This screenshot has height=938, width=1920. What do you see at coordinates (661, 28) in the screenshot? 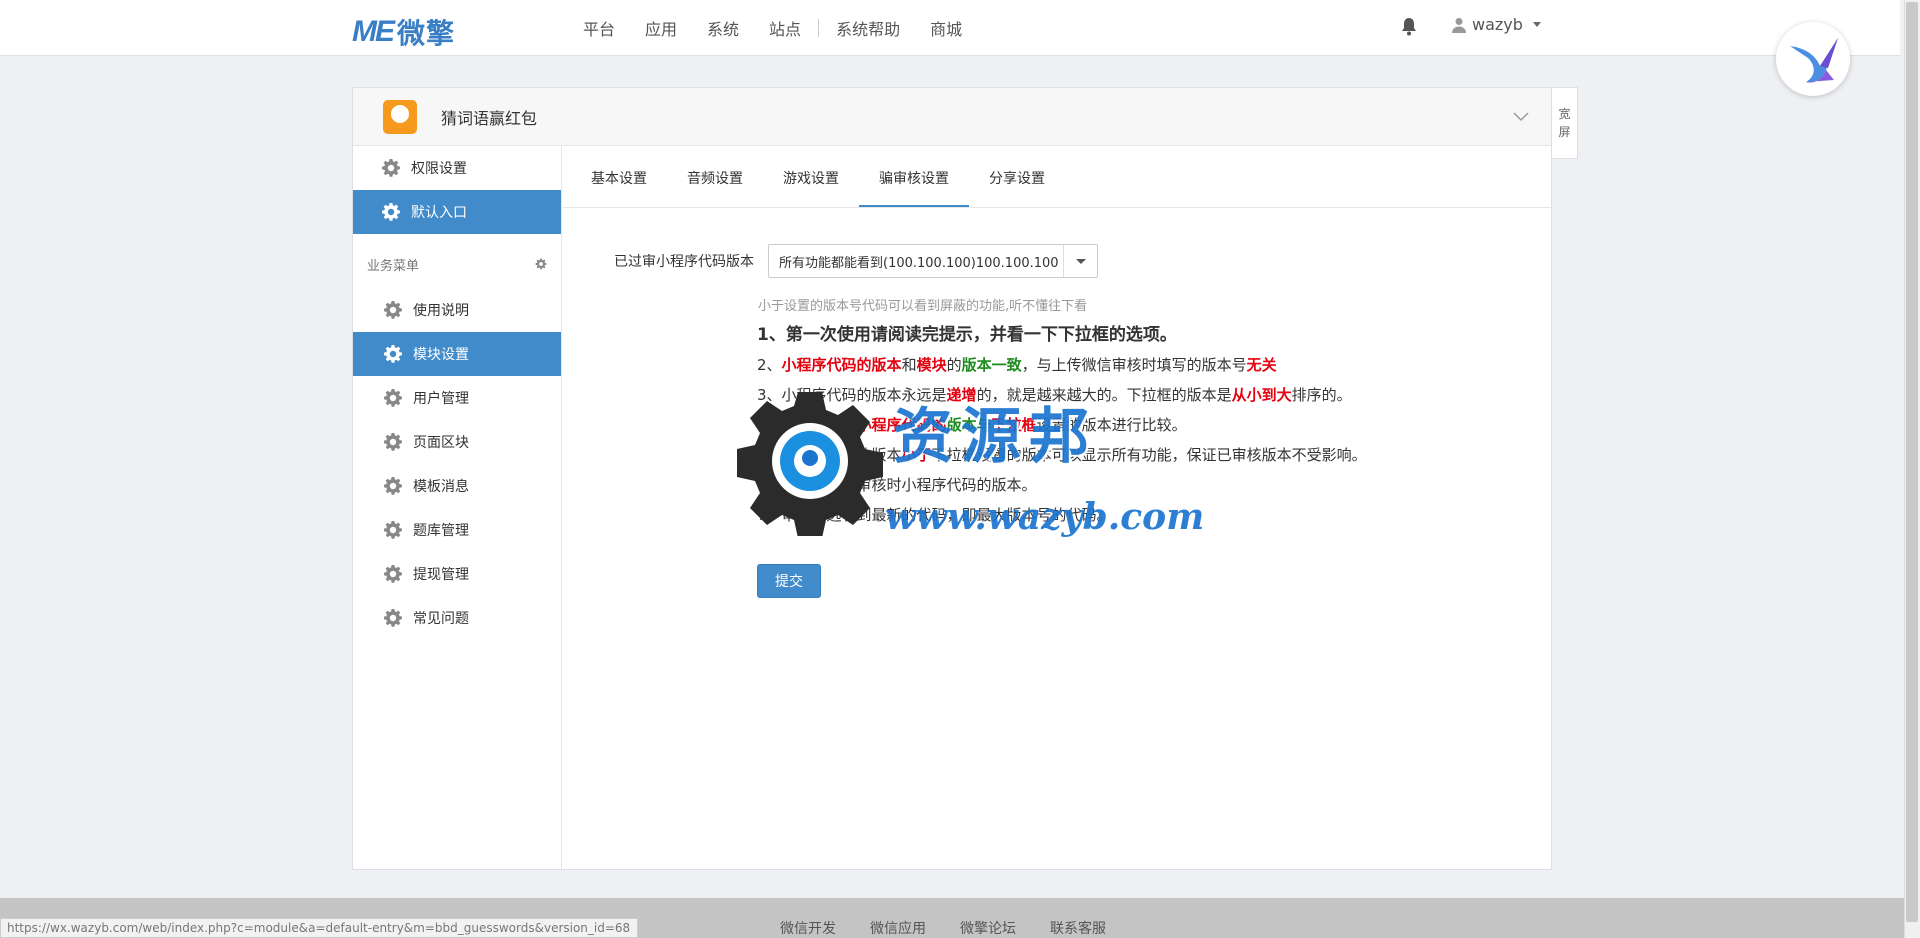
I see `nav-link-apps: 应用` at bounding box center [661, 28].